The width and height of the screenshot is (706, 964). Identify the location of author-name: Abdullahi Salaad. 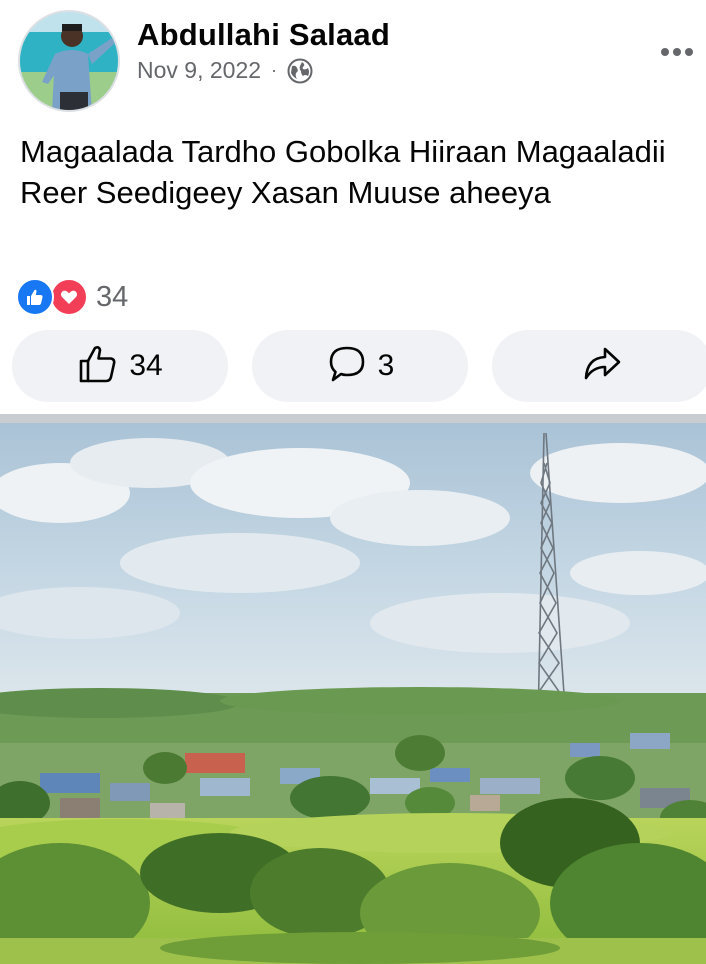
(263, 35).